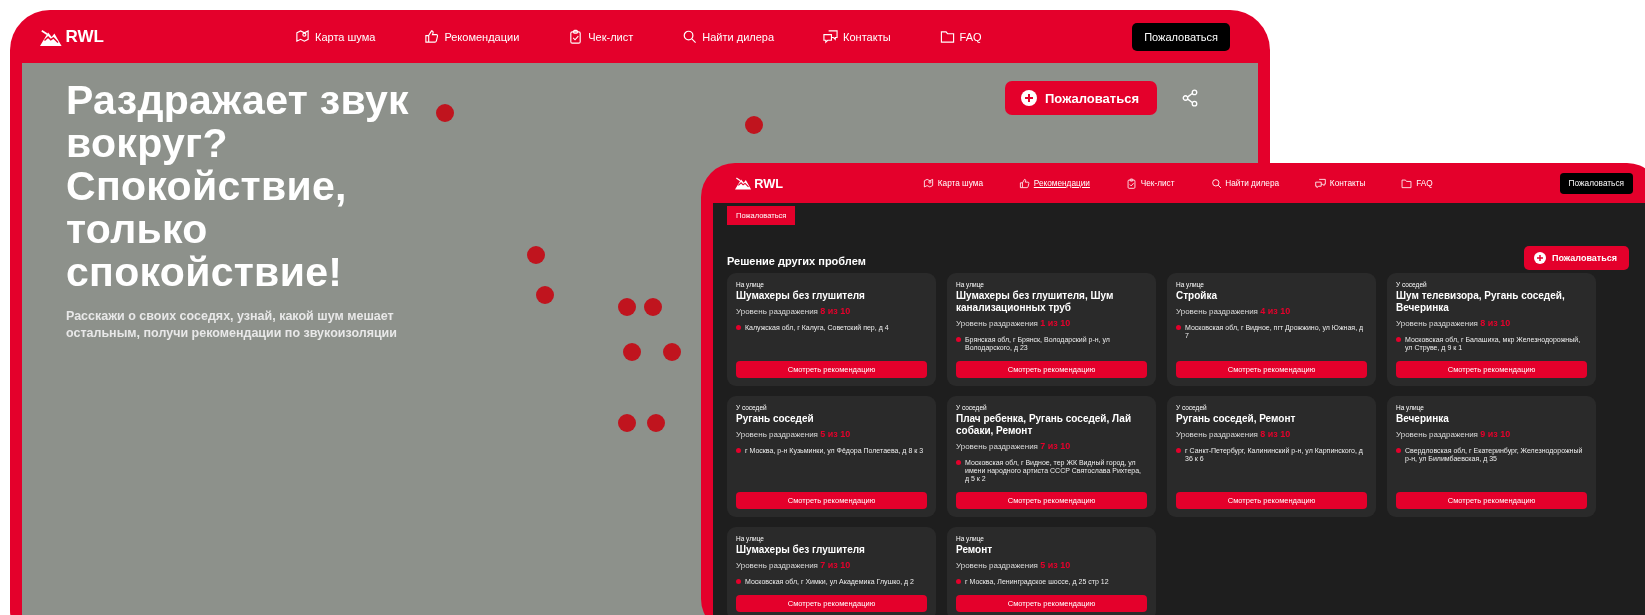 This screenshot has width=1645, height=615. Describe the element at coordinates (775, 419) in the screenshot. I see `card-title: Ругань соседей` at that location.